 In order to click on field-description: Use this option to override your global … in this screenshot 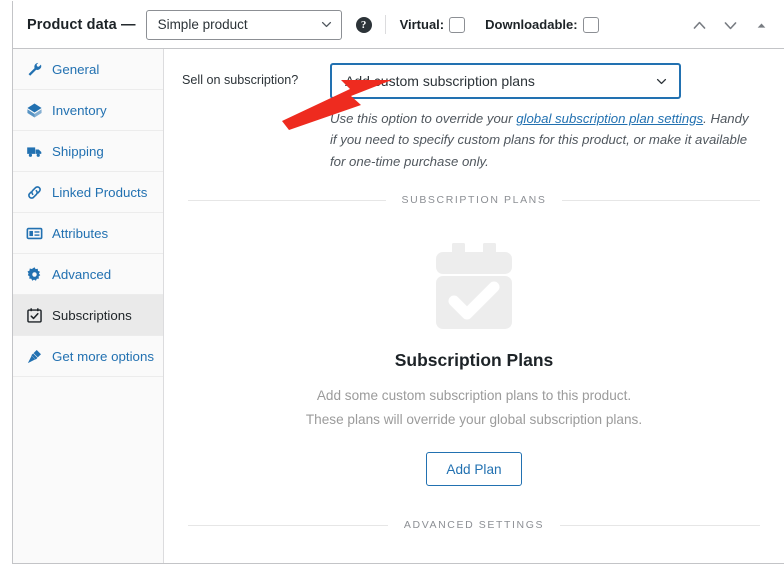, I will do `click(540, 140)`.